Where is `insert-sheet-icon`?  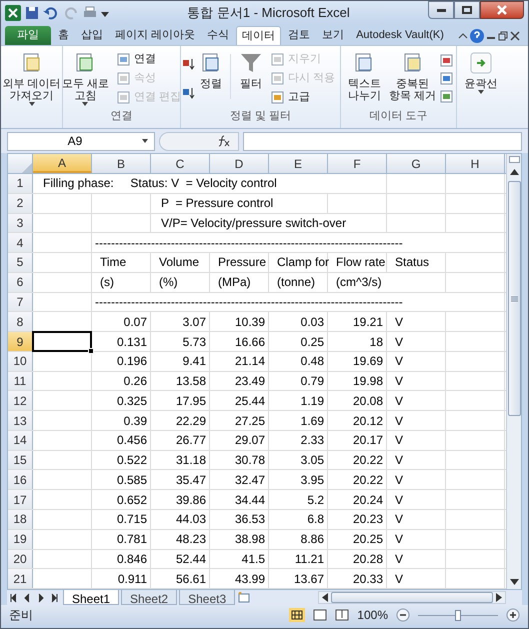 insert-sheet-icon is located at coordinates (244, 598).